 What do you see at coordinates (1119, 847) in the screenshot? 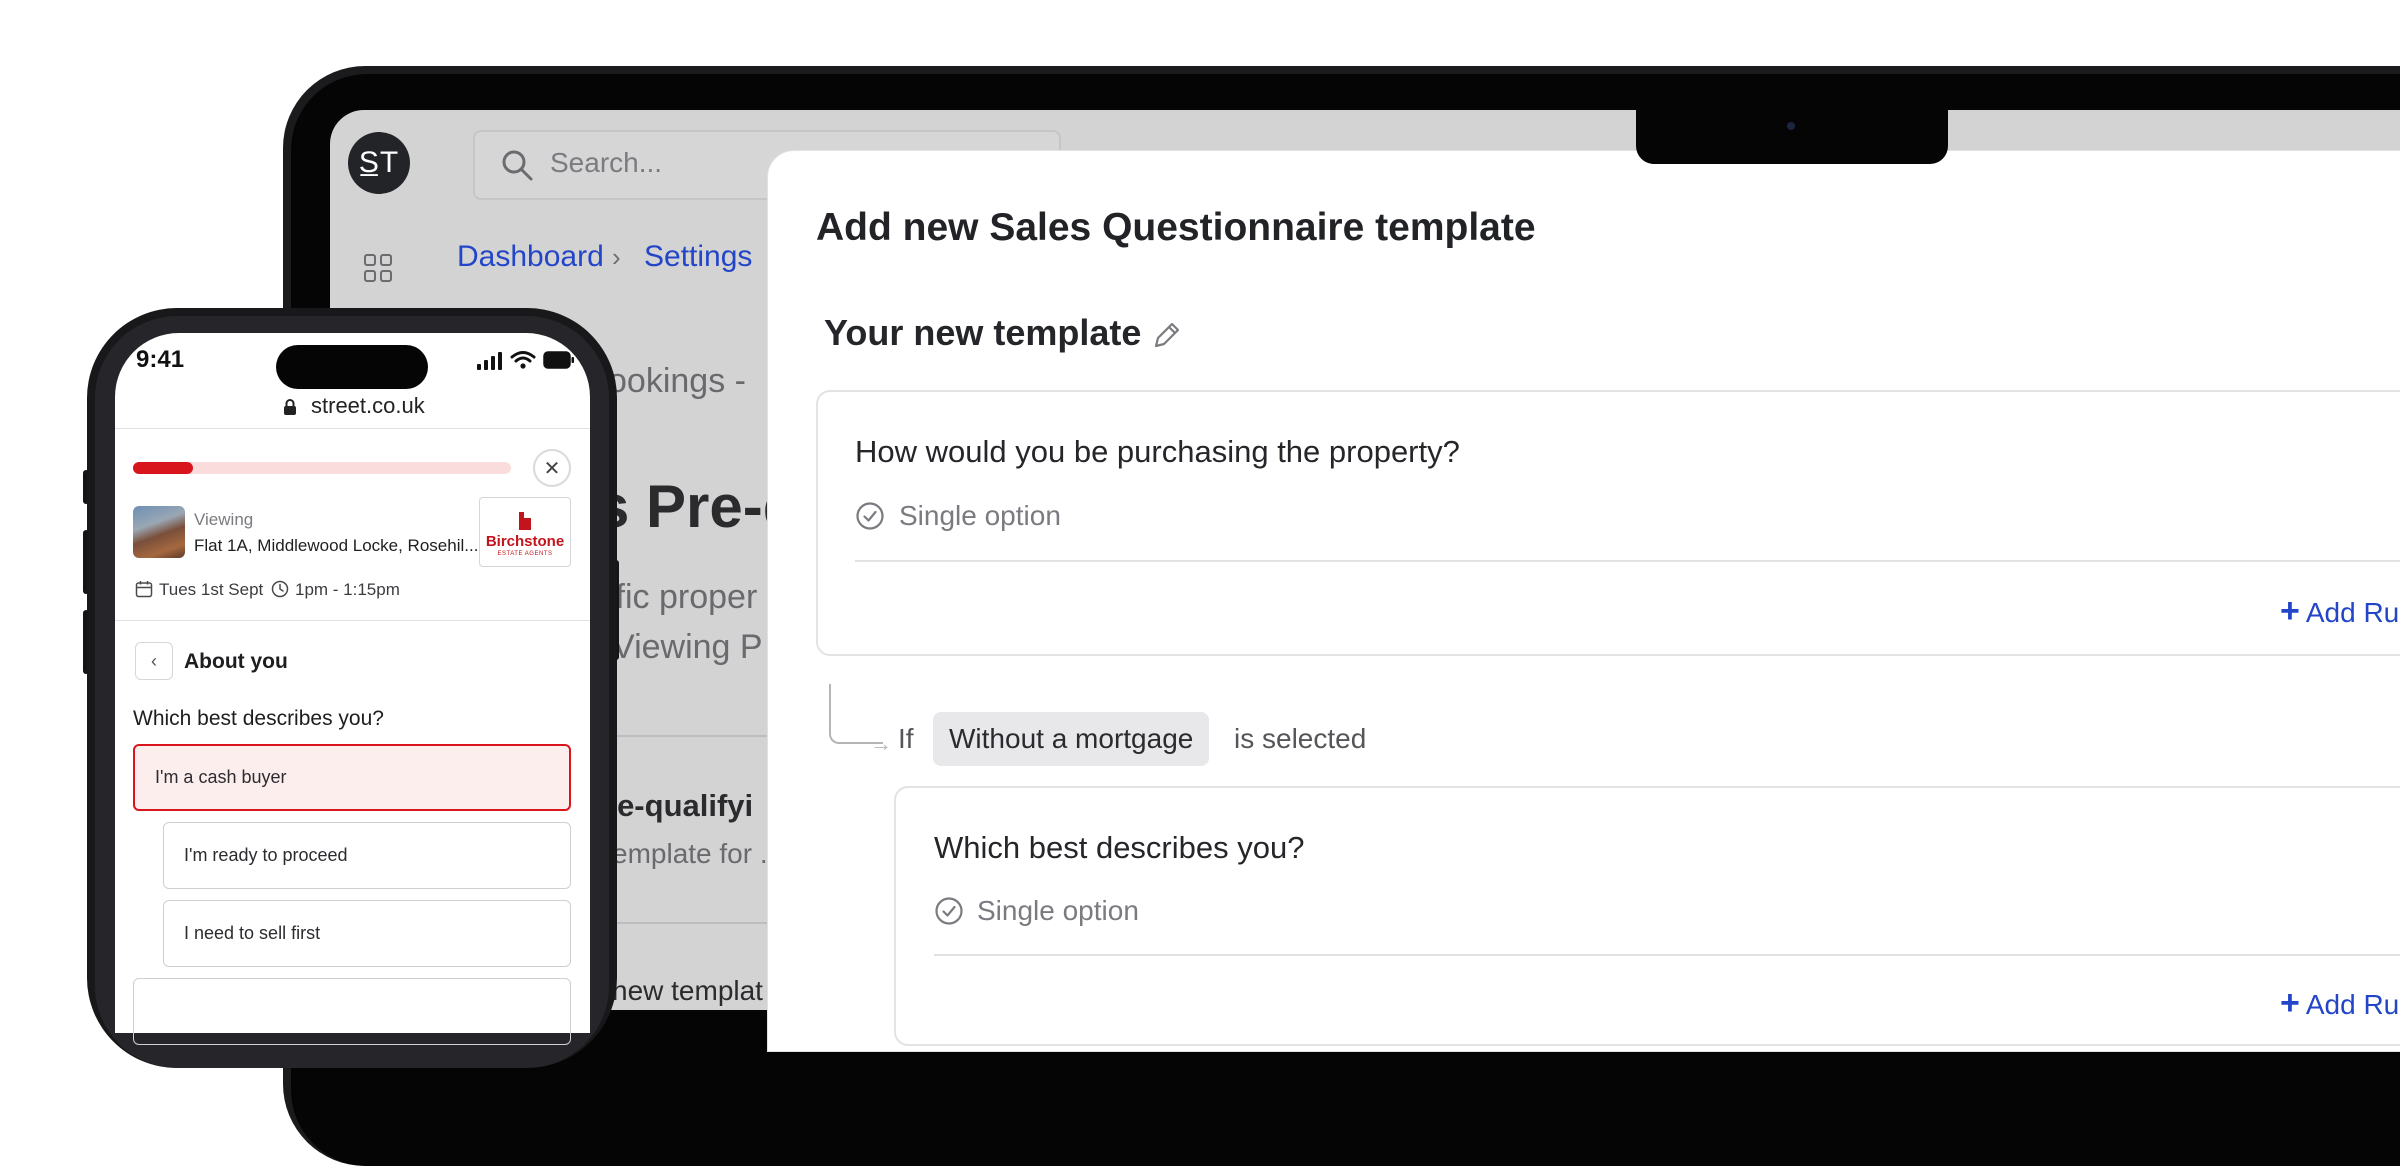
I see `question-title: Which best describes you?` at bounding box center [1119, 847].